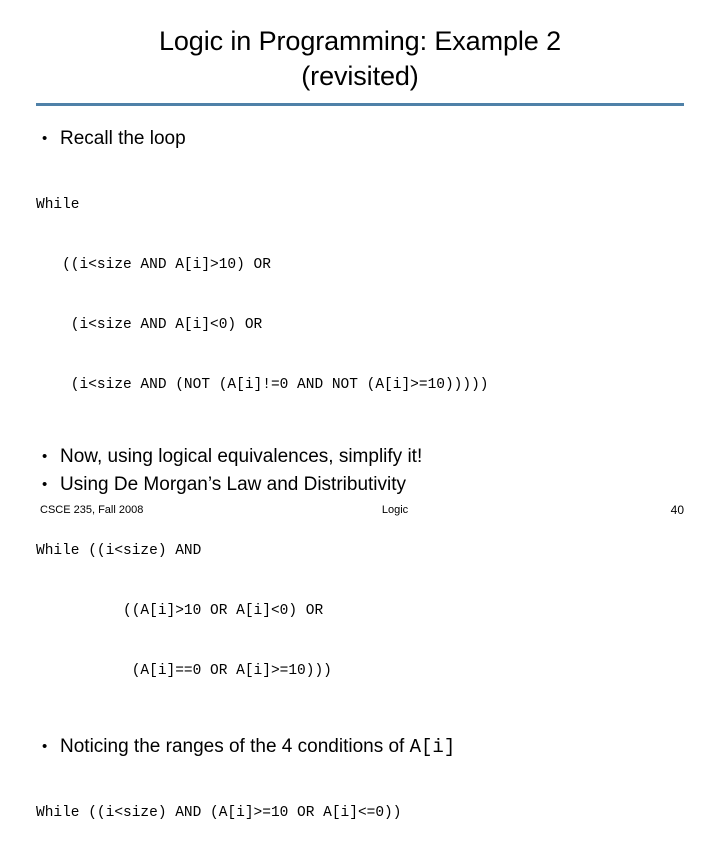  I want to click on code-line: While, so click(58, 205).